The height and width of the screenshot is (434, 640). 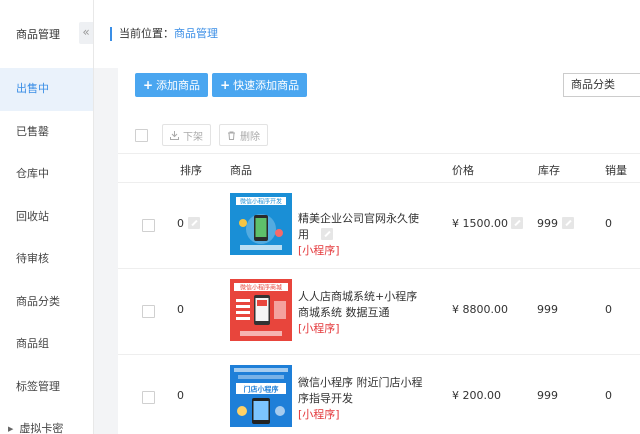 What do you see at coordinates (46, 387) in the screenshot?
I see `sidebar-item-tags: 标签管理` at bounding box center [46, 387].